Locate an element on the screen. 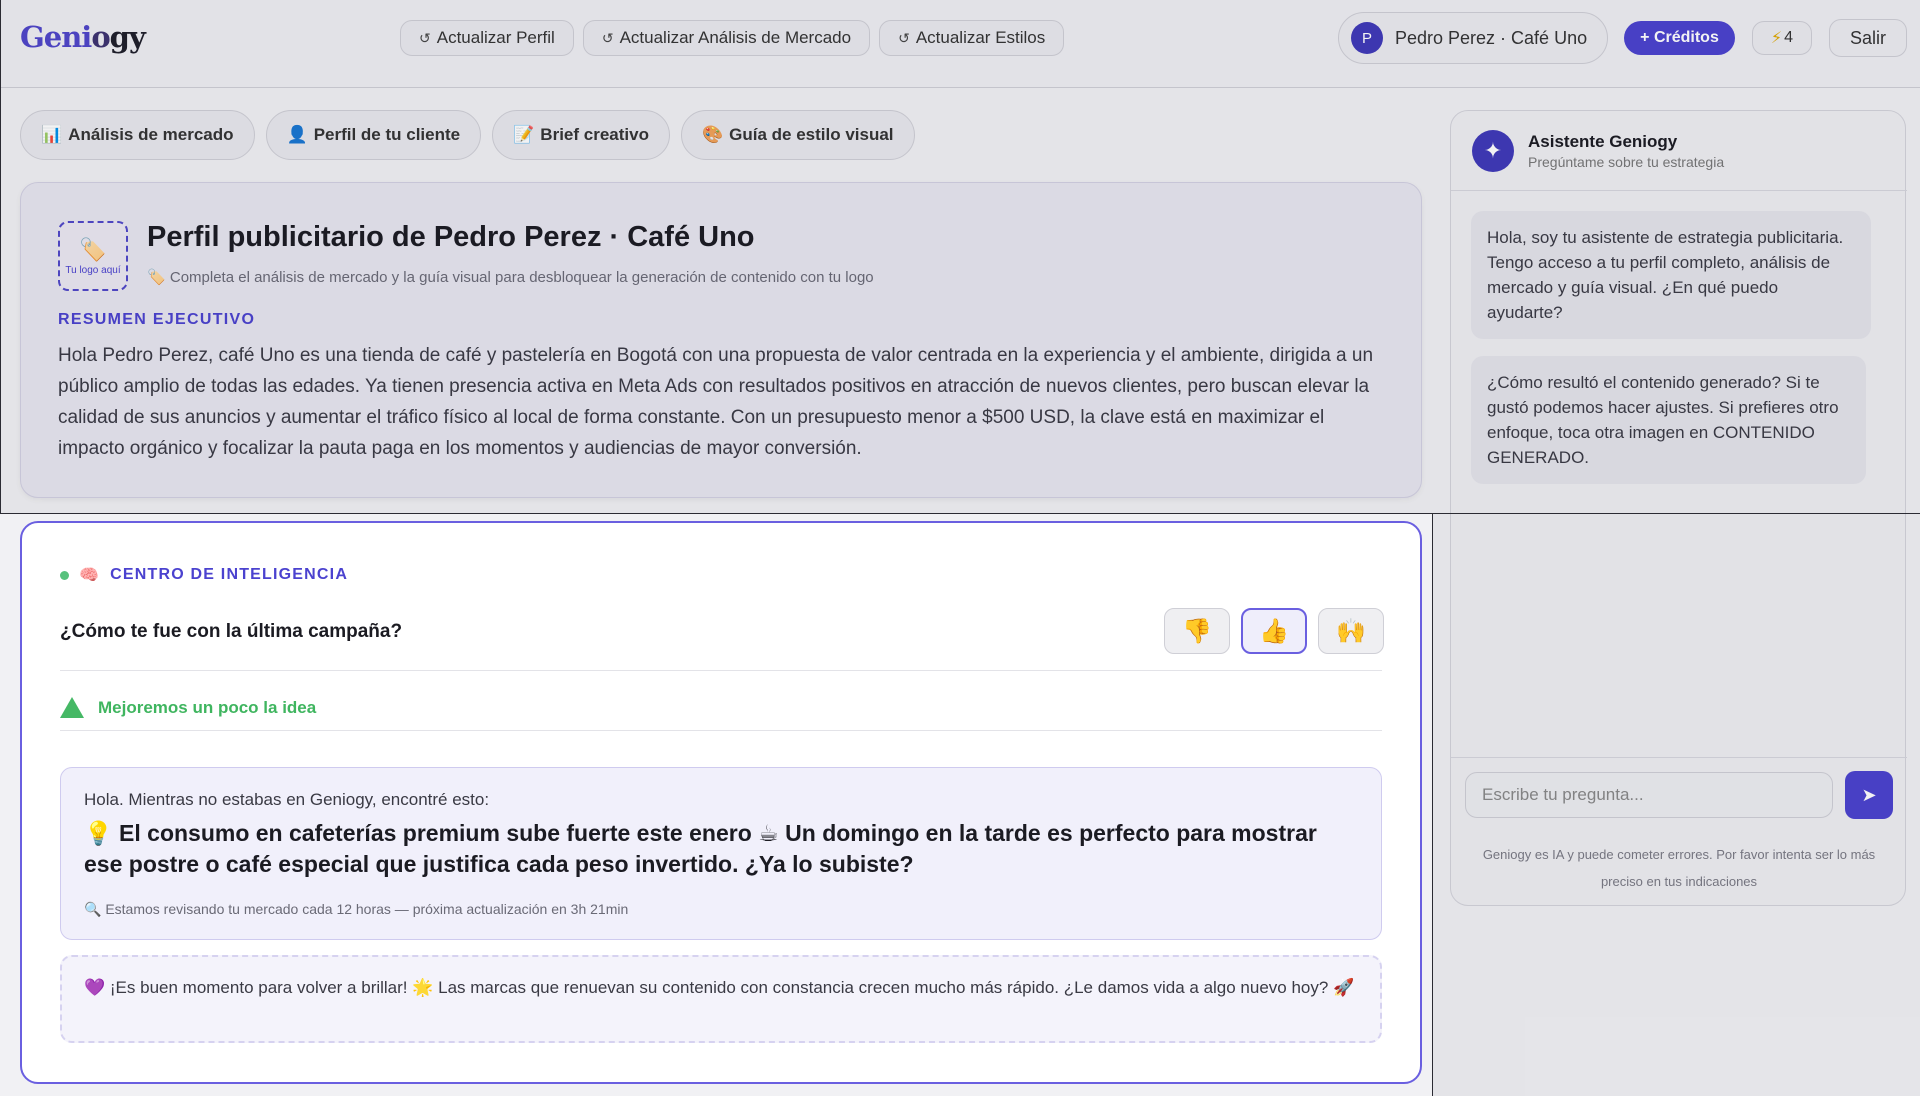 The height and width of the screenshot is (1096, 1920). tab-label: Perfil de tu cliente is located at coordinates (387, 134).